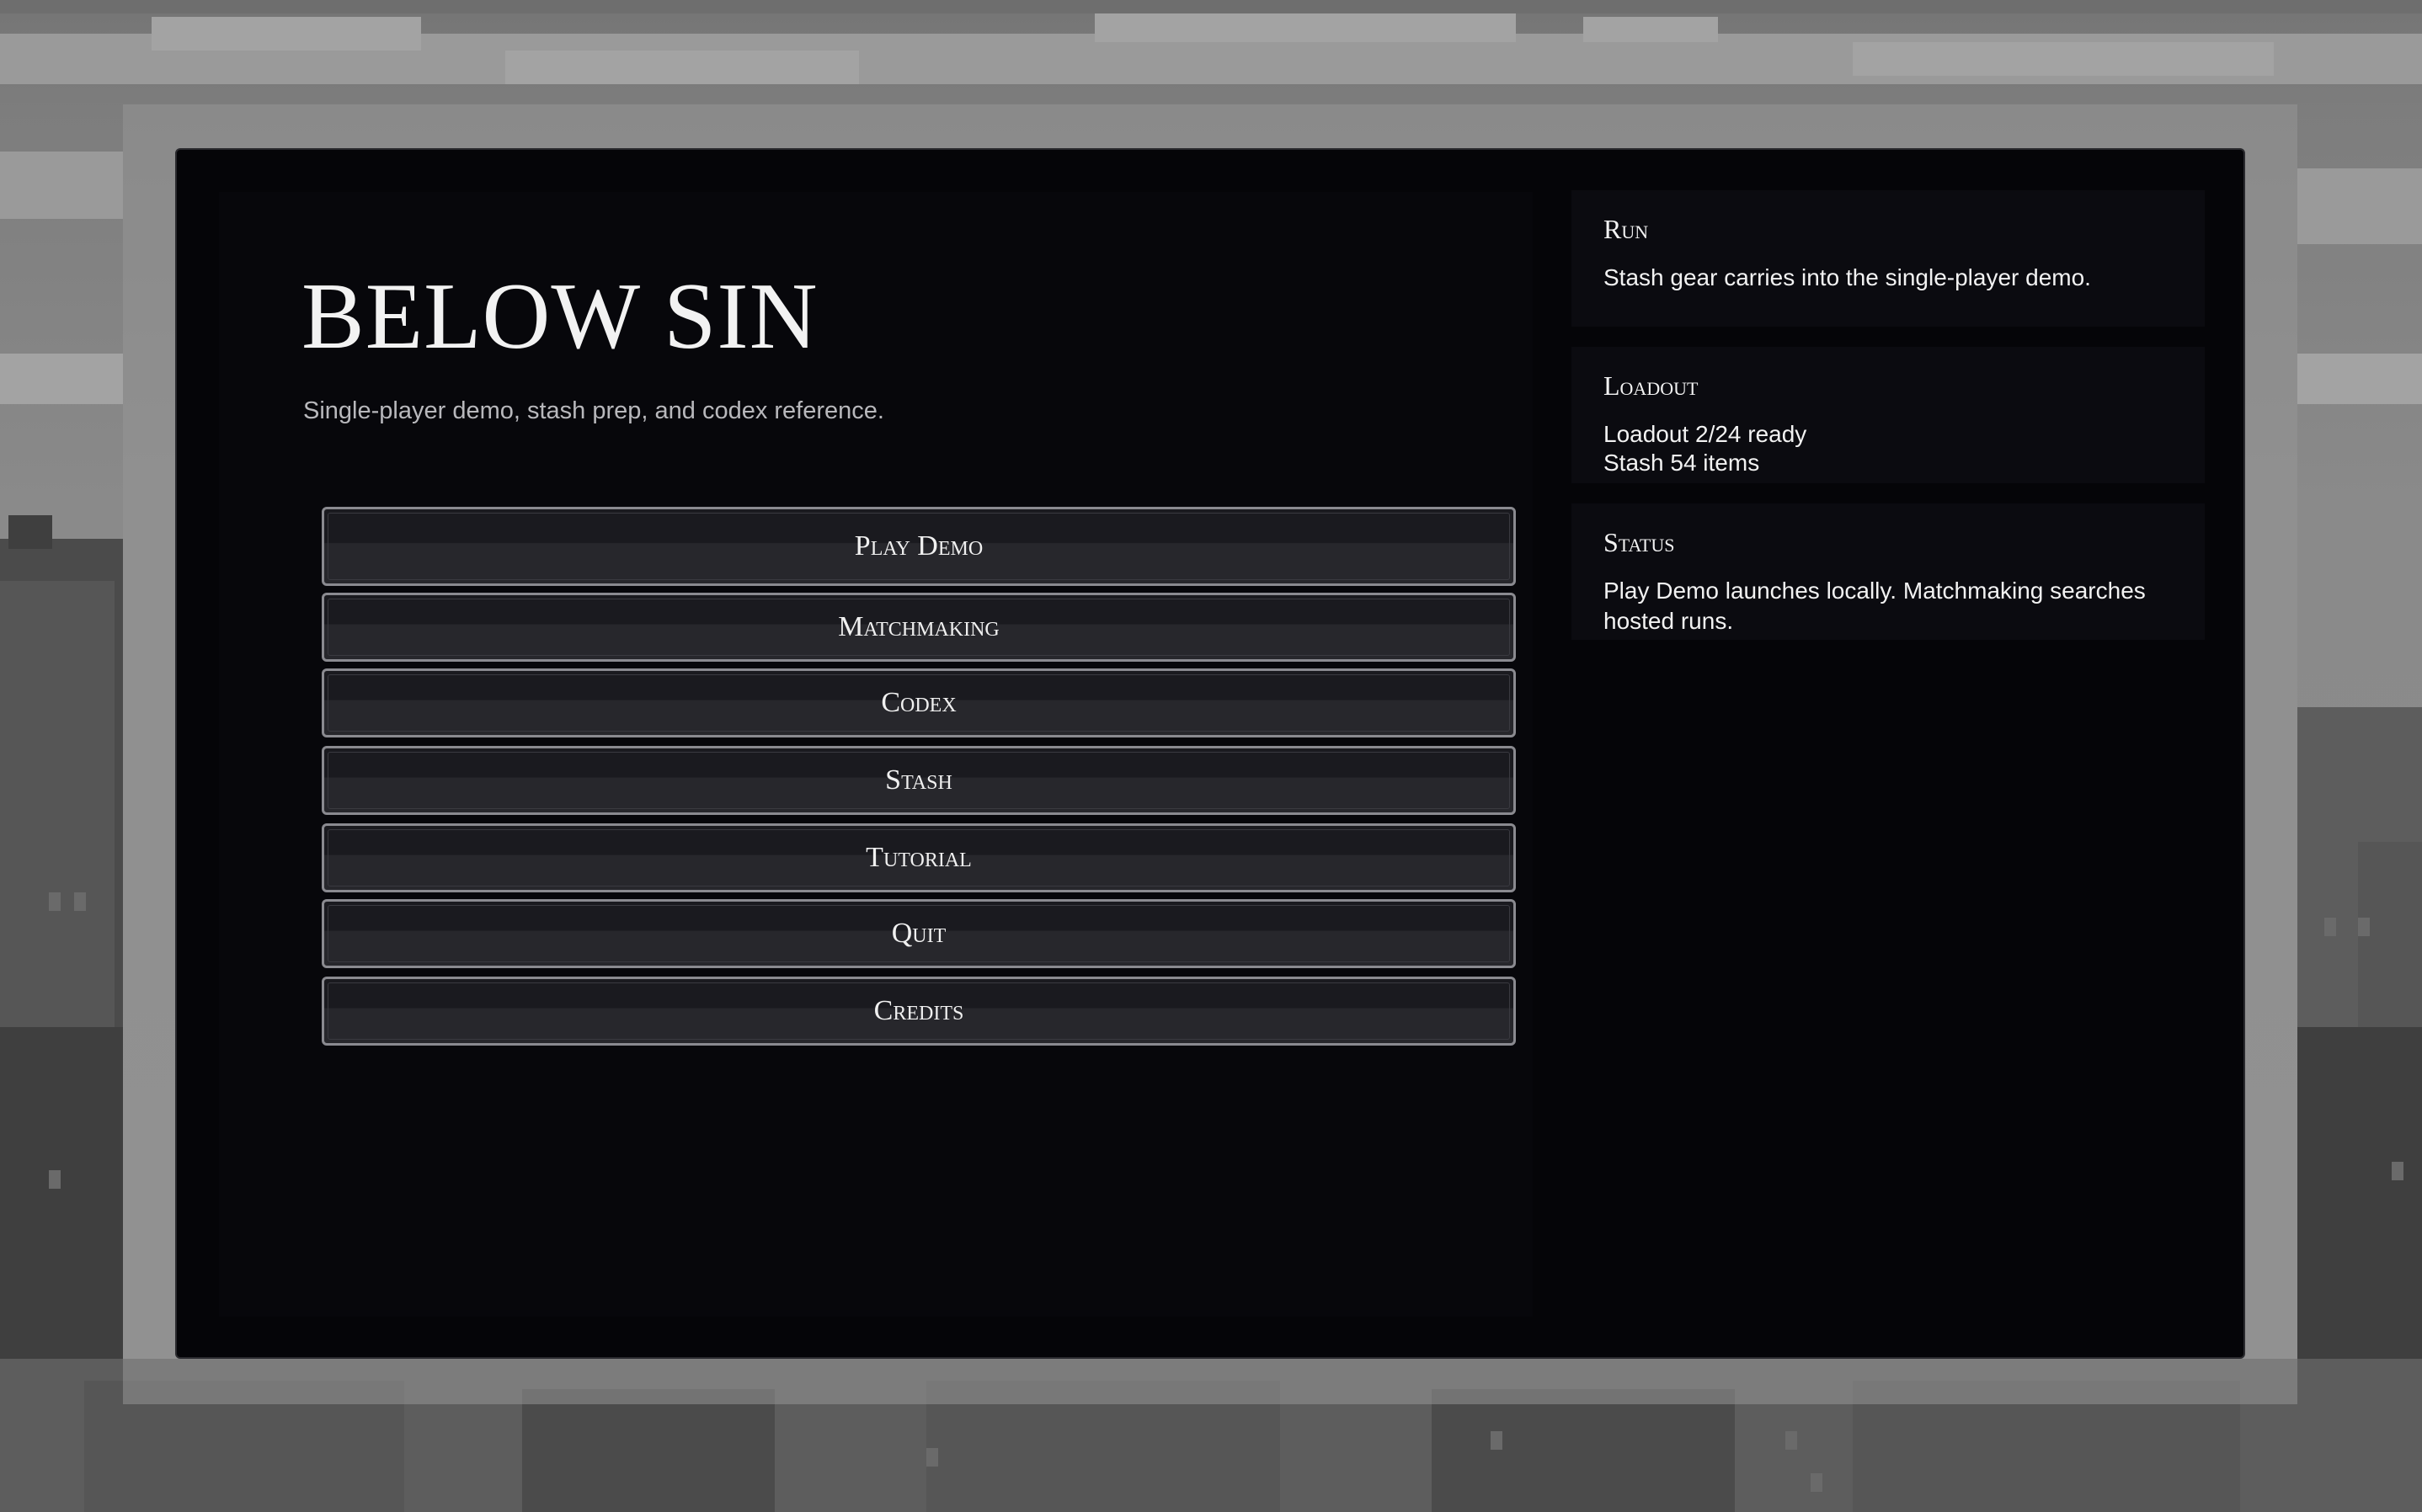  What do you see at coordinates (1211, 7) in the screenshot?
I see `cloud-band-dark` at bounding box center [1211, 7].